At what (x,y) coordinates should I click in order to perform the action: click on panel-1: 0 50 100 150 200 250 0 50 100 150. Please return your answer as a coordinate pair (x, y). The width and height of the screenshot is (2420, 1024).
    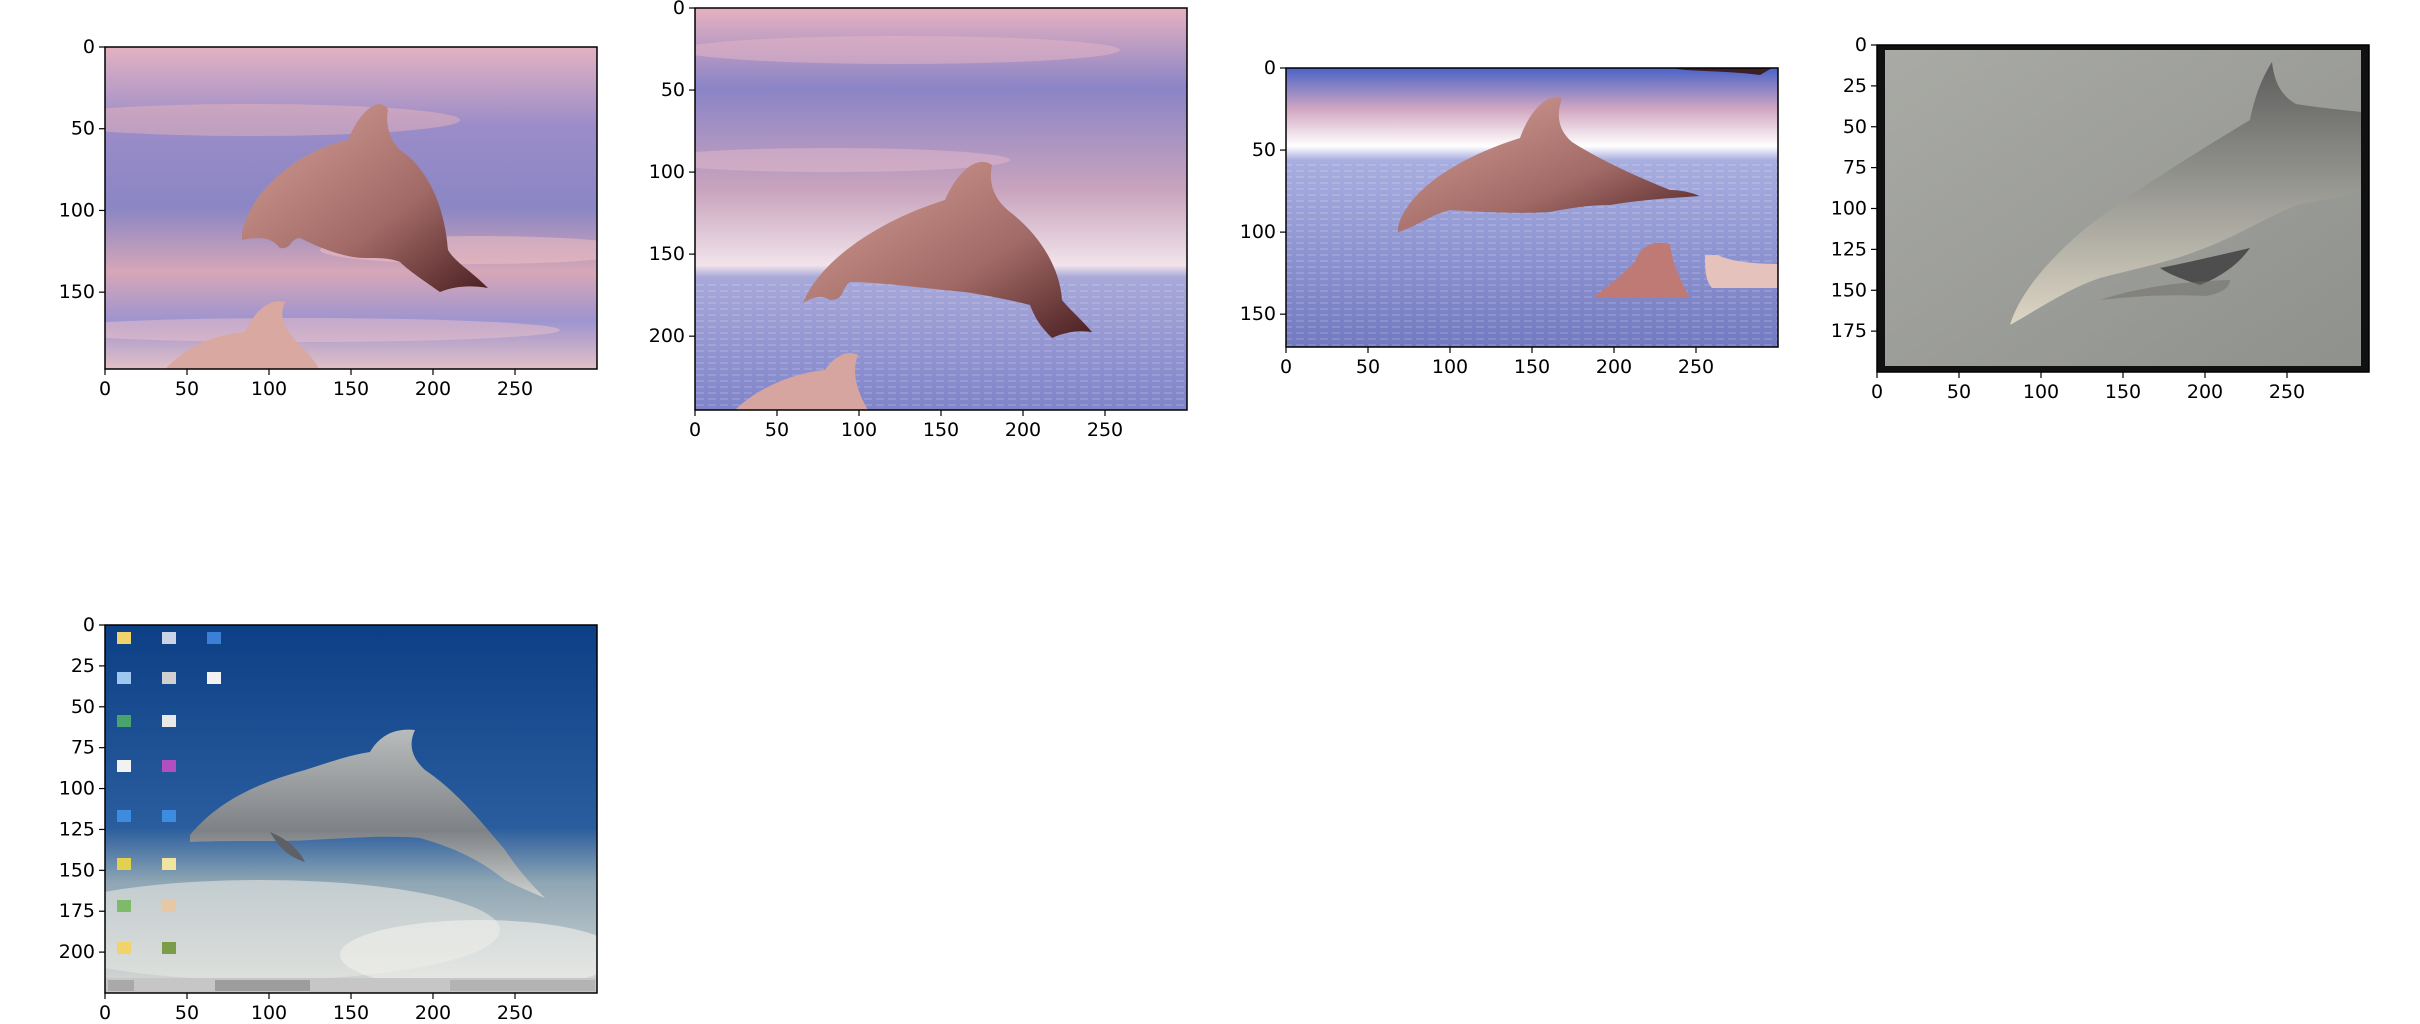
    Looking at the image, I should click on (328, 218).